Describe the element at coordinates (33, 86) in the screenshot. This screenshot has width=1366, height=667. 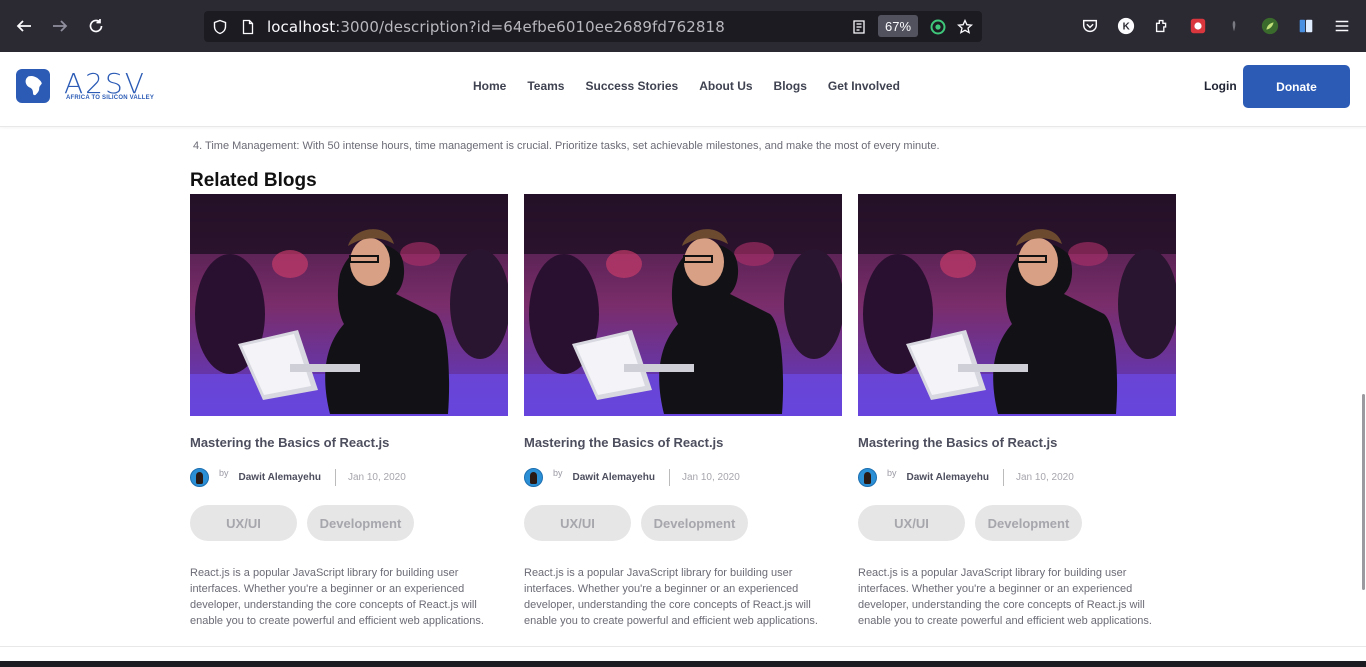
I see `africa-logo-icon` at that location.